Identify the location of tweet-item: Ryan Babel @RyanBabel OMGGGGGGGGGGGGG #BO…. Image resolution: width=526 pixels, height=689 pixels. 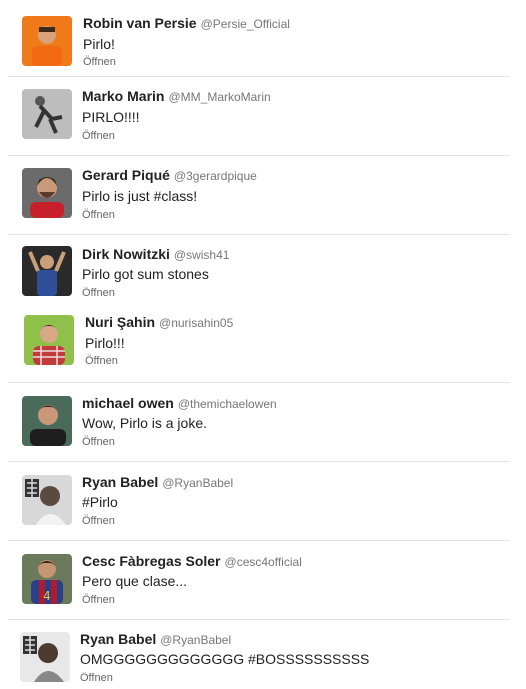
(255, 654).